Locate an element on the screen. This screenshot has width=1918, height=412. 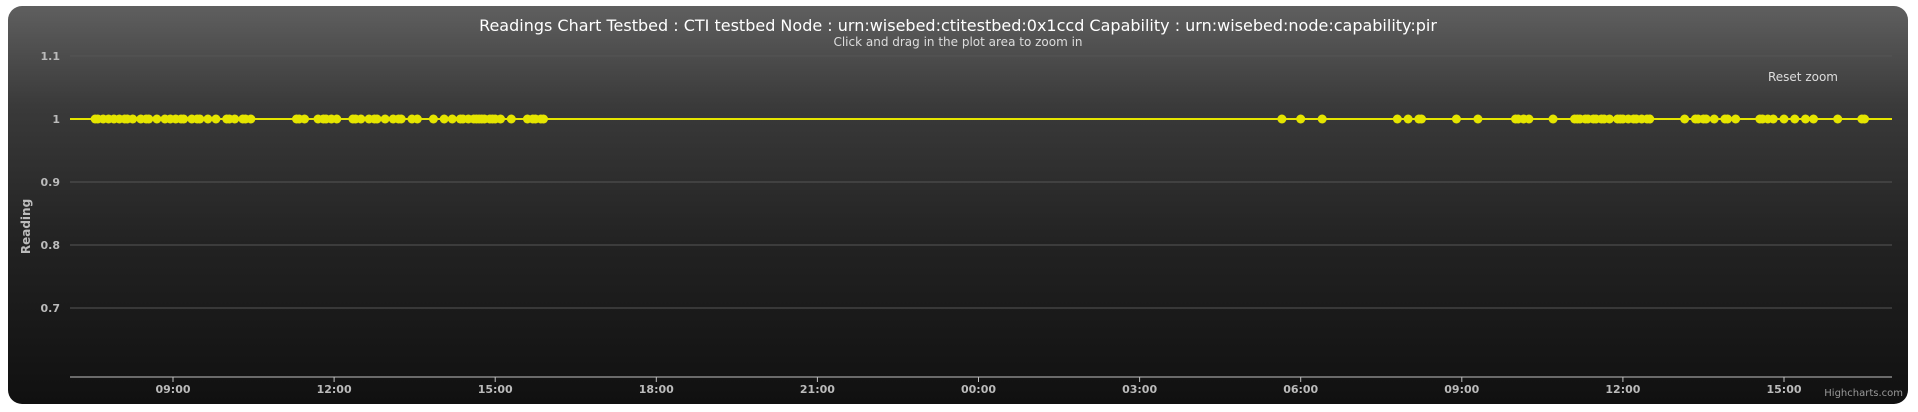
y-tick-label: 0.8 is located at coordinates (51, 245).